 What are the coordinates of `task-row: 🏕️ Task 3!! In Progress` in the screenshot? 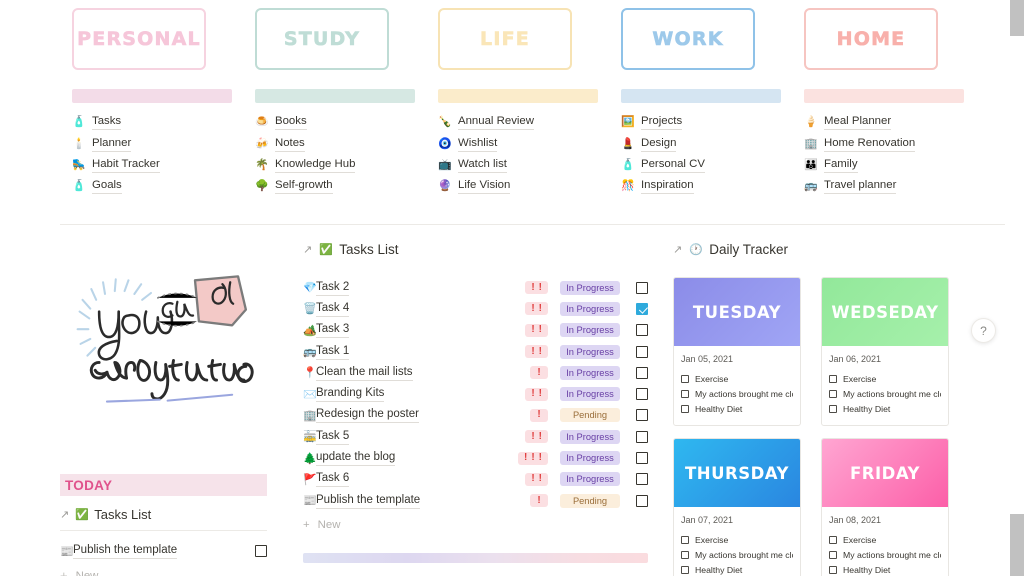 It's located at (475, 330).